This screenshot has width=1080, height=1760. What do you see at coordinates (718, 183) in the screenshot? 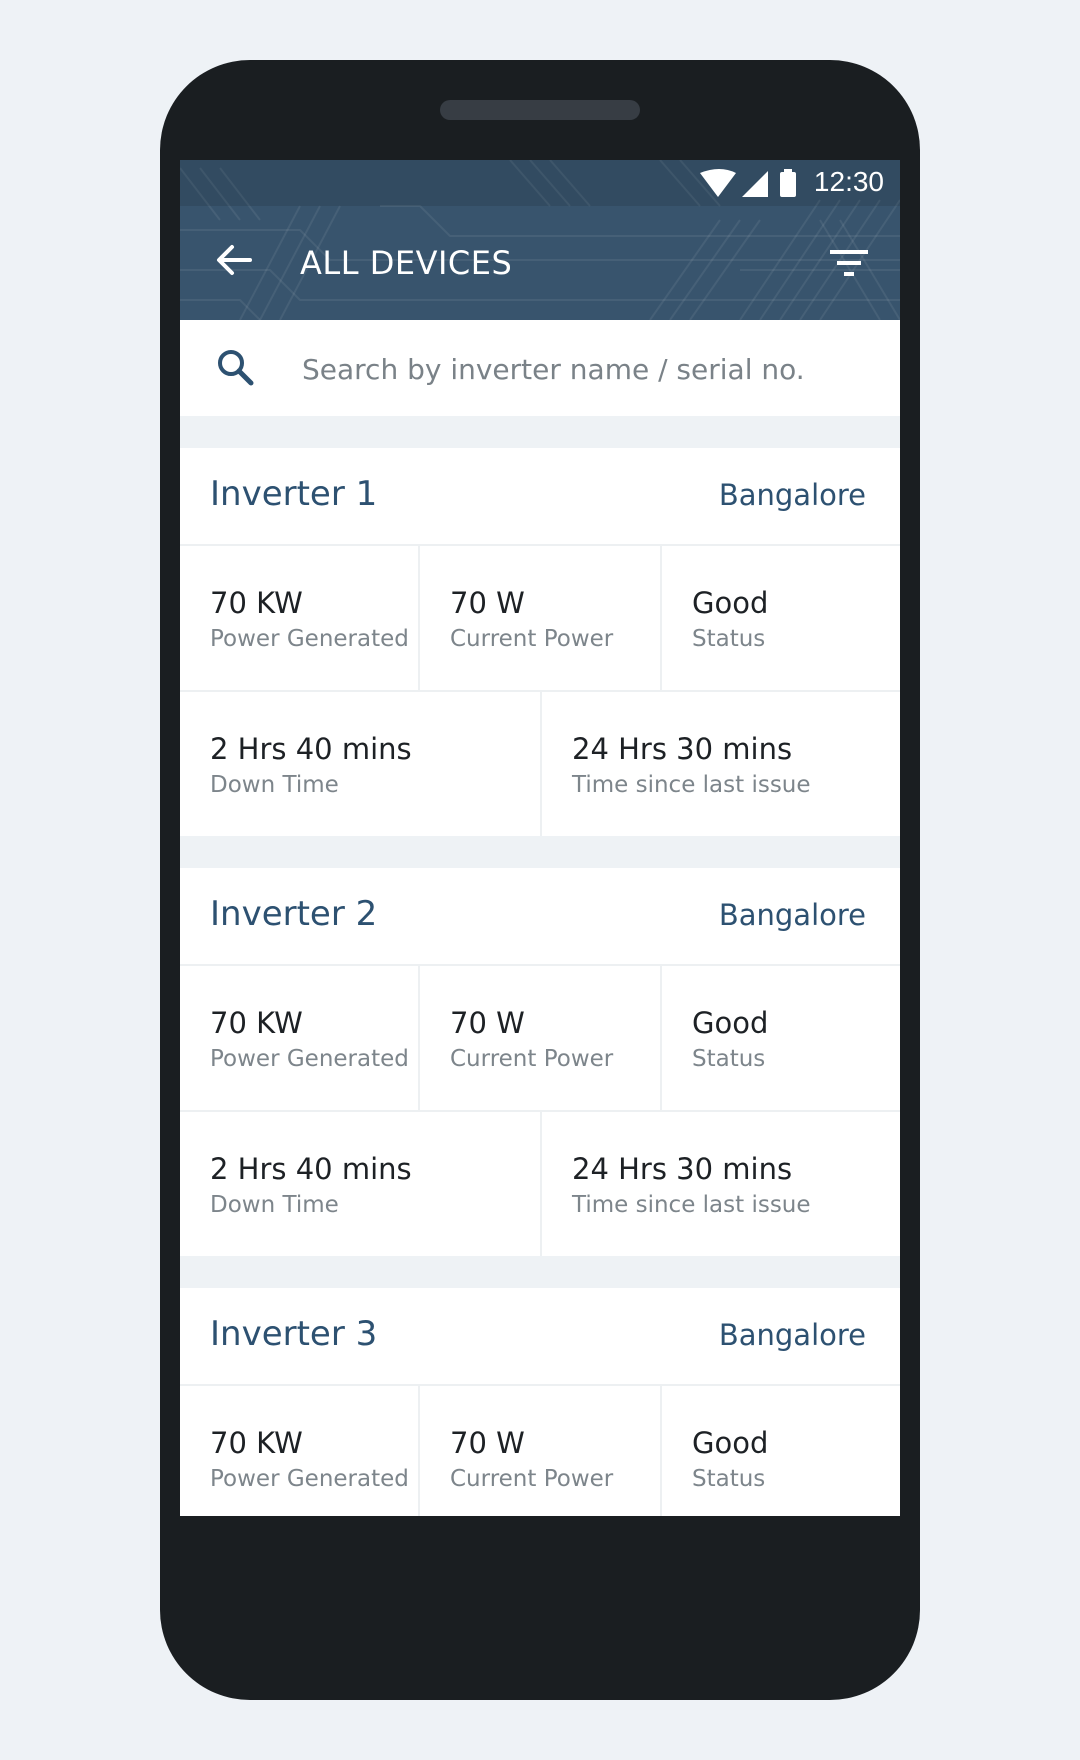
I see `wifi-icon` at bounding box center [718, 183].